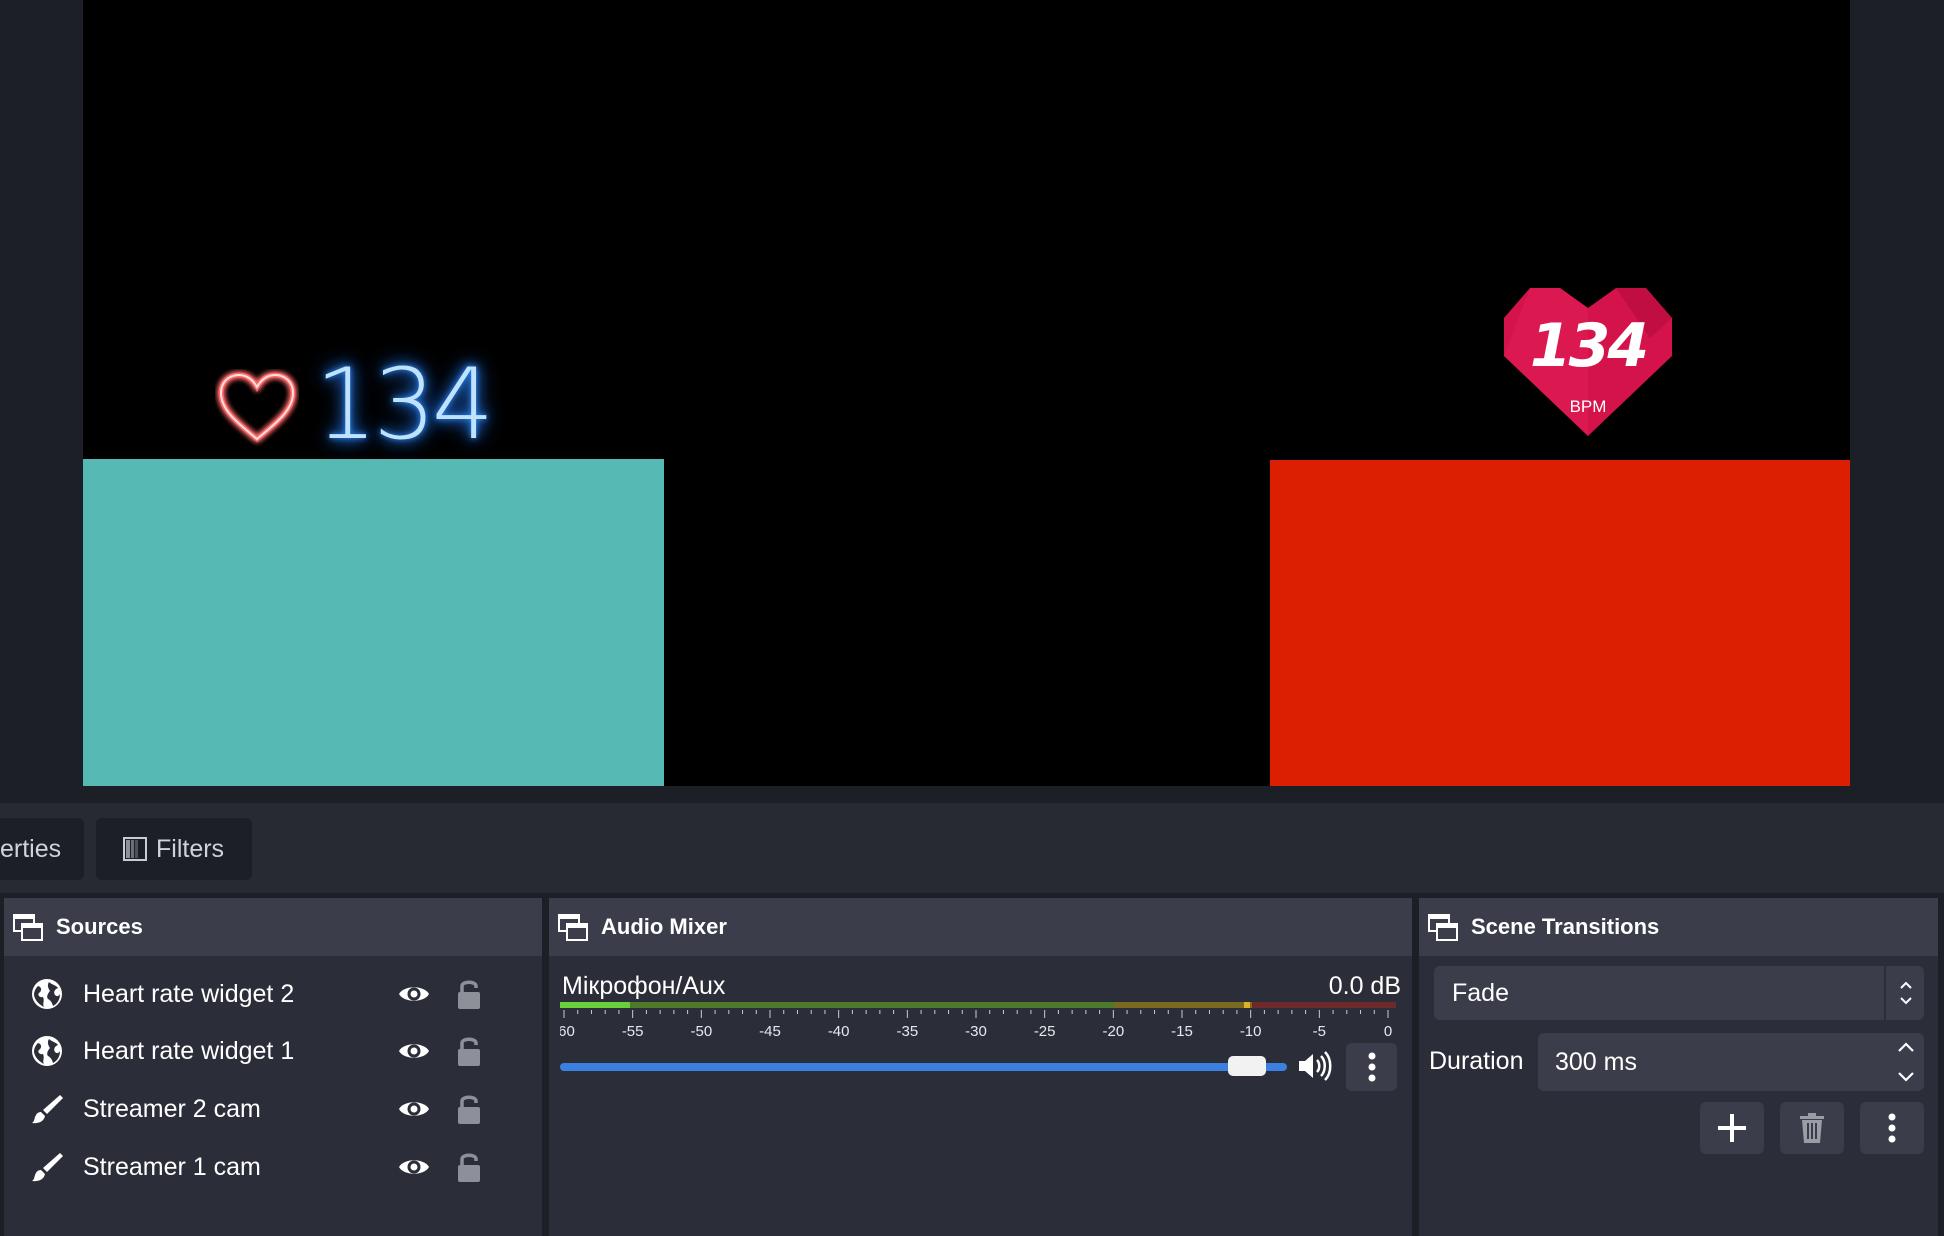  What do you see at coordinates (1113, 1031) in the screenshot?
I see `meter-tick-label: -20` at bounding box center [1113, 1031].